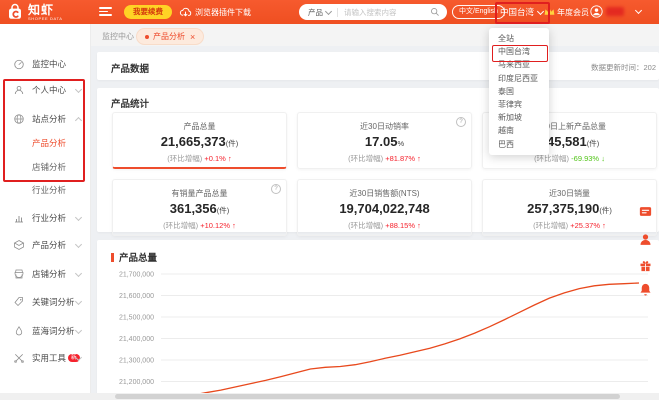 This screenshot has height=400, width=659. I want to click on language-toggle: 中文/English, so click(478, 12).